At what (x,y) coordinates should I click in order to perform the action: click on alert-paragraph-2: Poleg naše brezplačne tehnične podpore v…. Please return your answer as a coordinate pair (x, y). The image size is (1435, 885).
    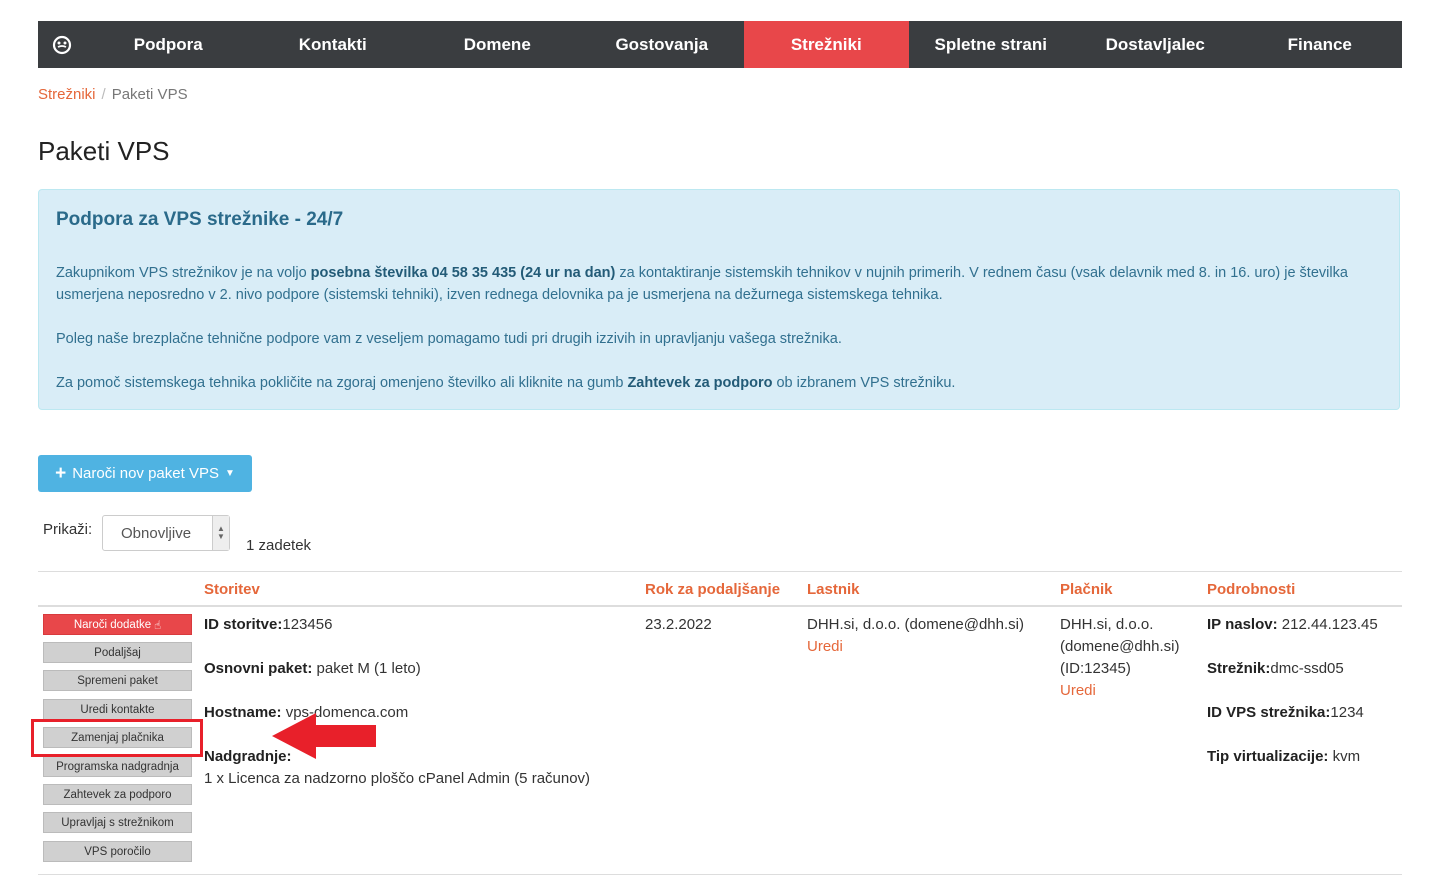
    Looking at the image, I should click on (449, 339).